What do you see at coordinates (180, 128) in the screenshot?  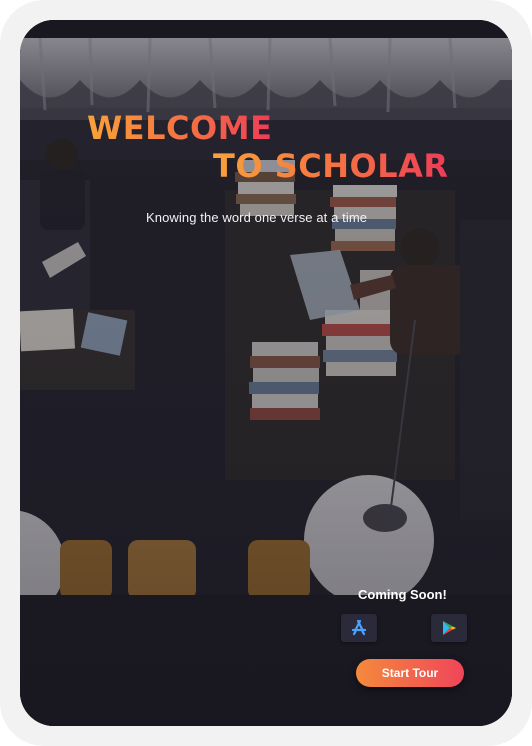 I see `welcome-title-line1: WELCOME` at bounding box center [180, 128].